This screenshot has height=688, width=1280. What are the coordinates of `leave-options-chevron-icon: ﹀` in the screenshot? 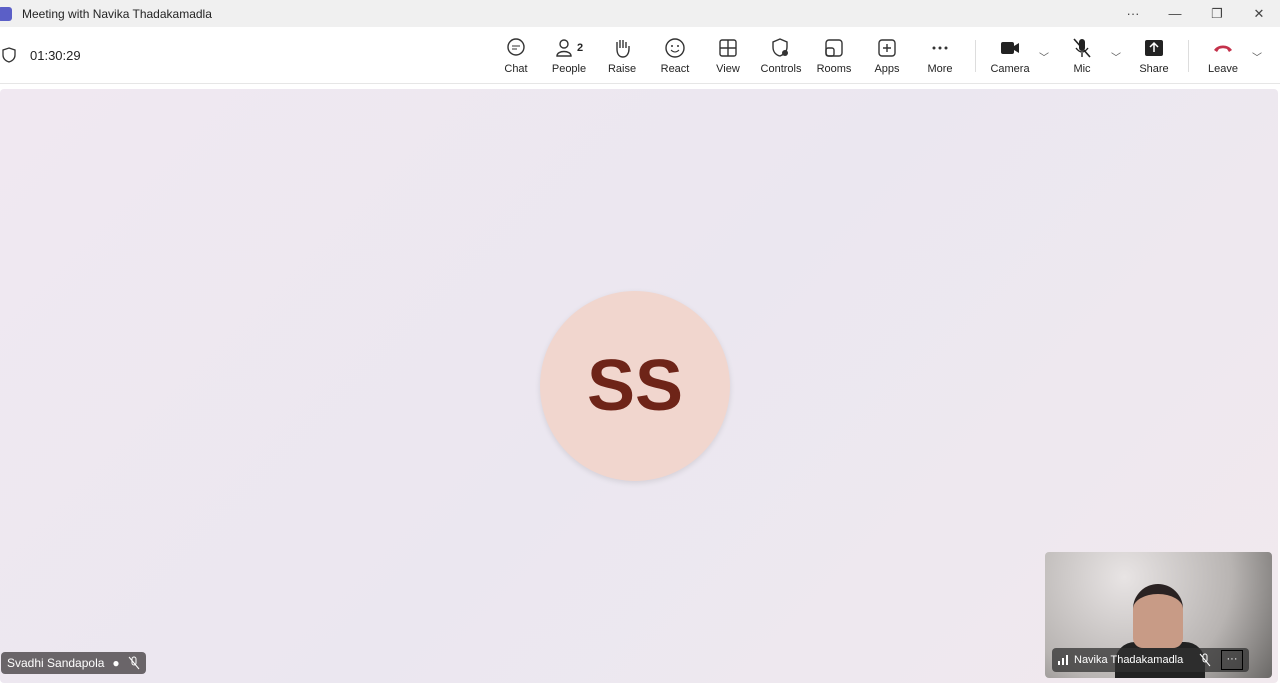 It's located at (1257, 56).